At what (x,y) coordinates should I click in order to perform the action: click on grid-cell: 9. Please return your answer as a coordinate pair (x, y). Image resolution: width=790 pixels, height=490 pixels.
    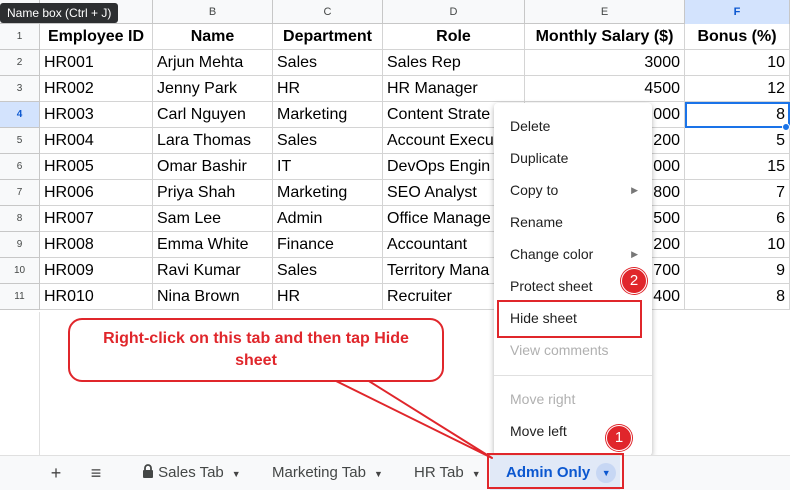
    Looking at the image, I should click on (737, 271).